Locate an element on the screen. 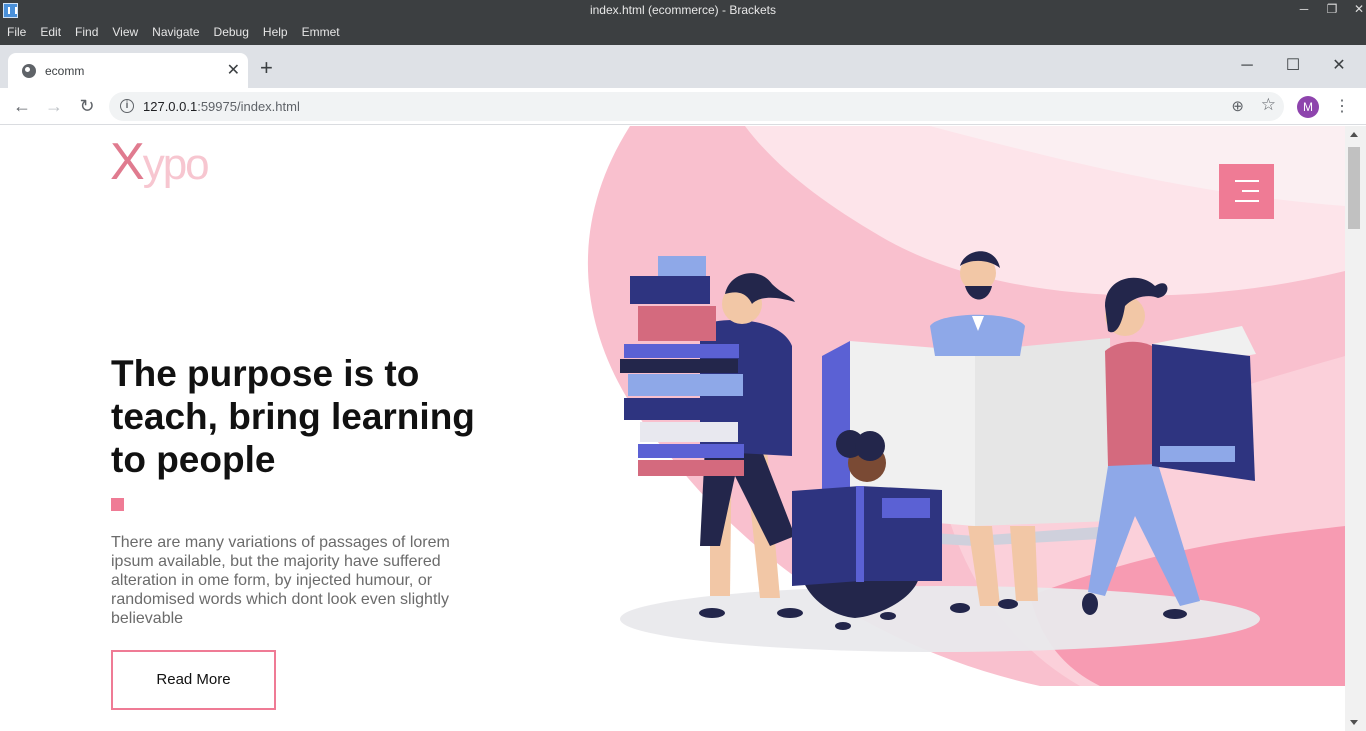 The width and height of the screenshot is (1366, 731). scroll-down-arrow-icon is located at coordinates (1354, 722).